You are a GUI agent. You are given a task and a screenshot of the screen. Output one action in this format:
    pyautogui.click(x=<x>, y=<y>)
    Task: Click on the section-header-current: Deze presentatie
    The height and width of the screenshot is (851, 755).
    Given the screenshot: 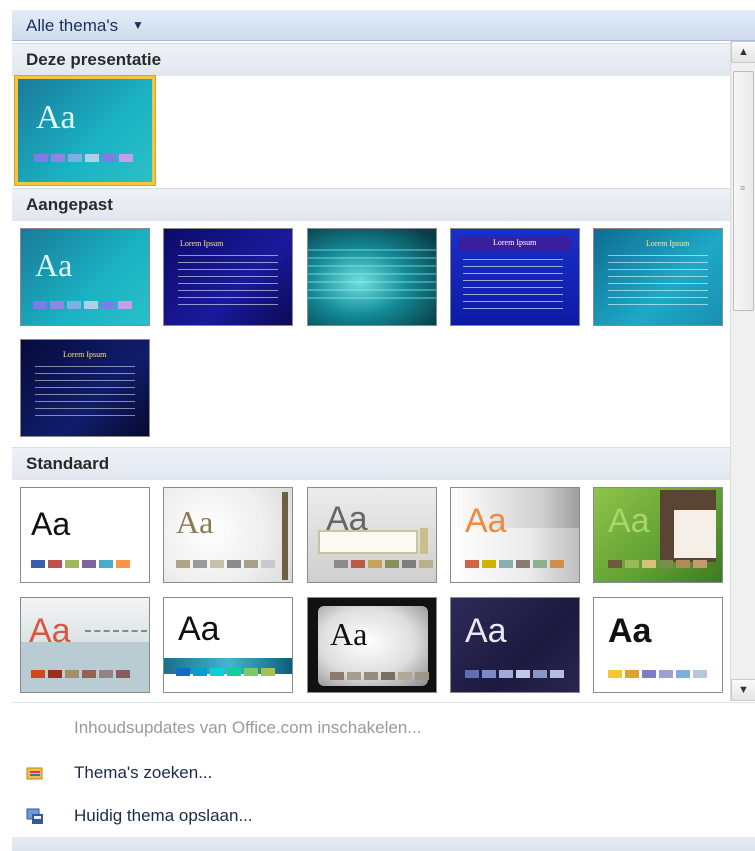 What is the action you would take?
    pyautogui.click(x=371, y=59)
    